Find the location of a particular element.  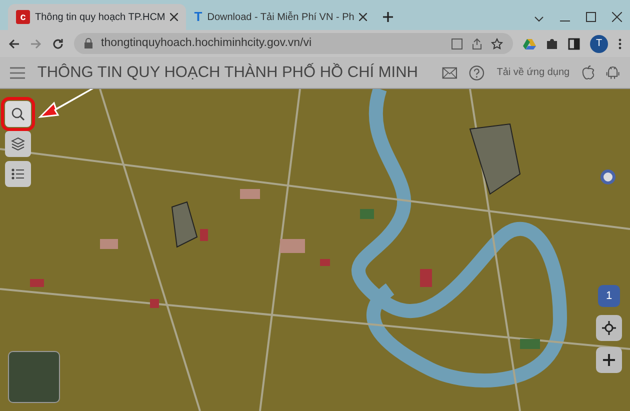

list-icon is located at coordinates (18, 174).